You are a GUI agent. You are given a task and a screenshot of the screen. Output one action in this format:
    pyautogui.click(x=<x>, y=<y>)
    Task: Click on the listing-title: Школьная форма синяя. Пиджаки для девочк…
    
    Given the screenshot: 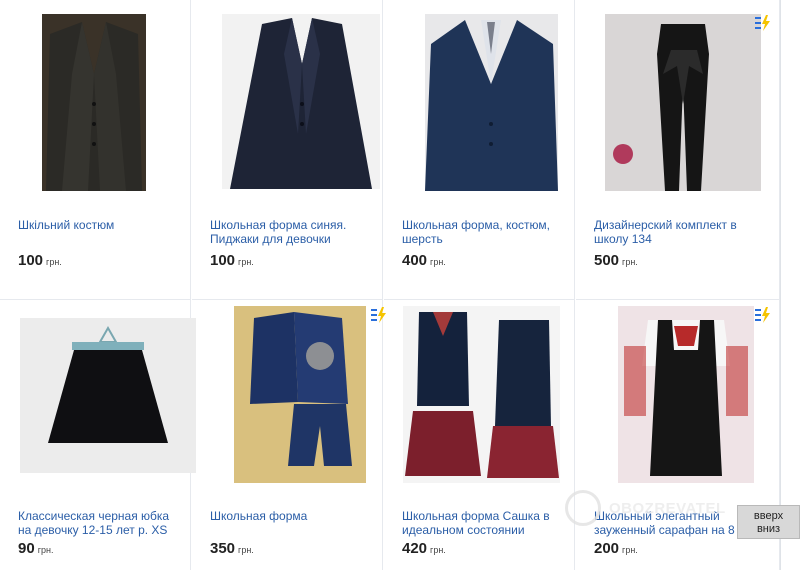 What is the action you would take?
    pyautogui.click(x=292, y=232)
    